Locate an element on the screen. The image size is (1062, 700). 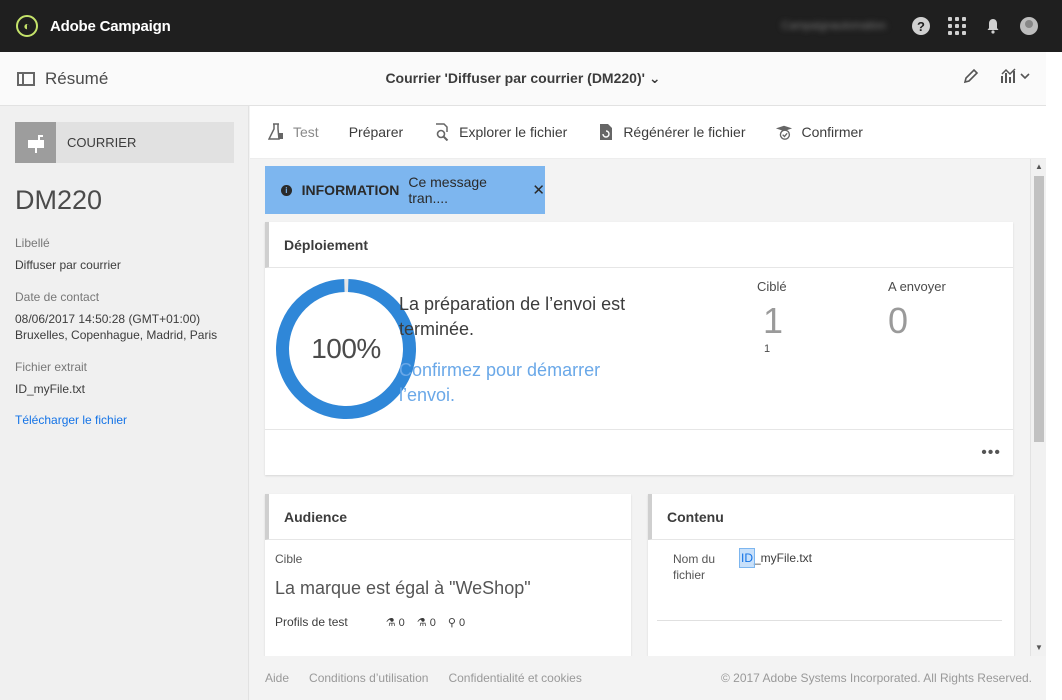
window-edge is located at coordinates (1054, 376).